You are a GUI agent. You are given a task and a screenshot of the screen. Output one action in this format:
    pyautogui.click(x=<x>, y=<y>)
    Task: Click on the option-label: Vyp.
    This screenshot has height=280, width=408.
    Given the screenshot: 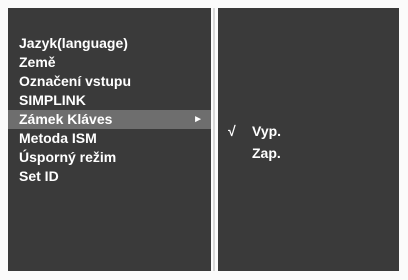 What is the action you would take?
    pyautogui.click(x=267, y=131)
    